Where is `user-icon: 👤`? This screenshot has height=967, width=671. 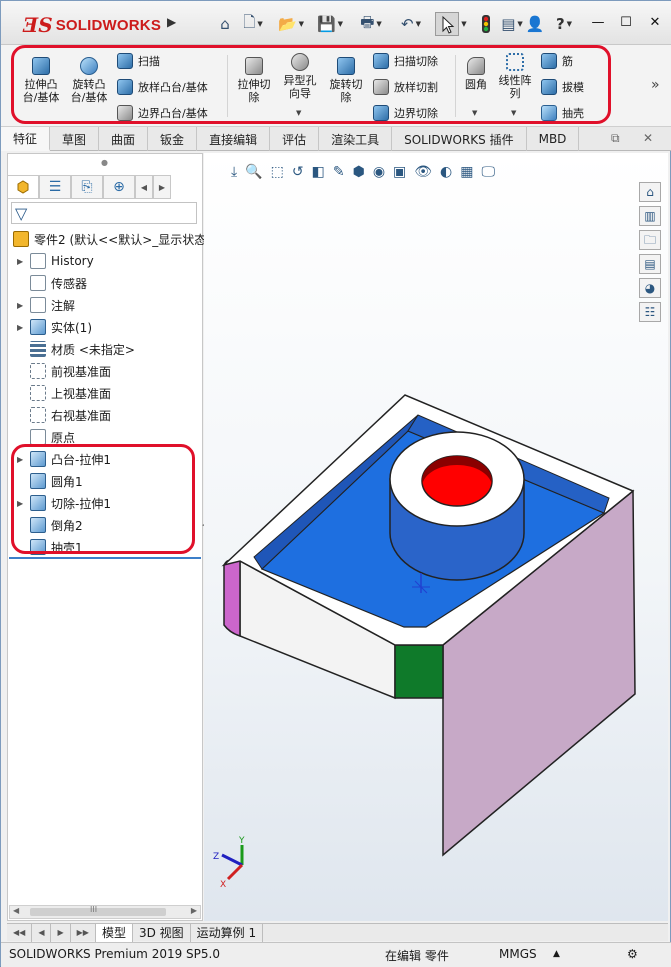
user-icon: 👤 is located at coordinates (535, 24).